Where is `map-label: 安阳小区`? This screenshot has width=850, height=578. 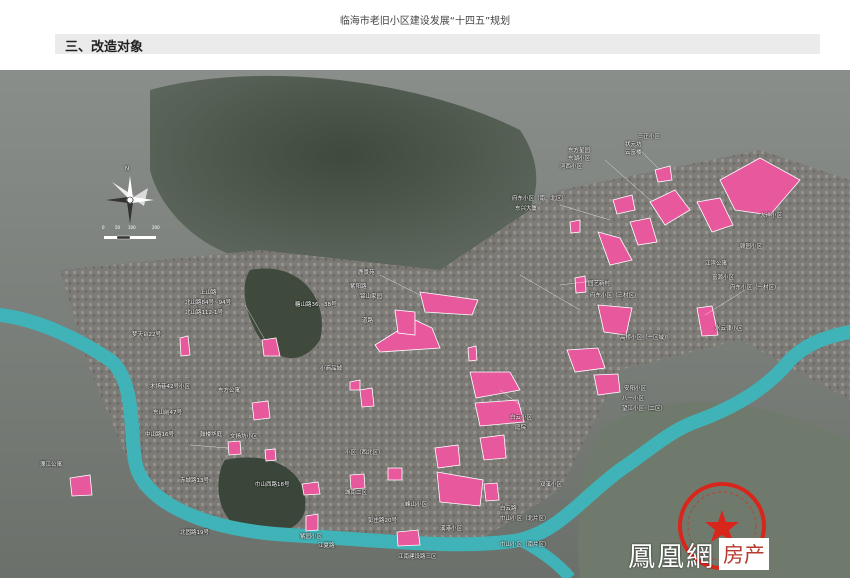 map-label: 安阳小区 is located at coordinates (635, 389).